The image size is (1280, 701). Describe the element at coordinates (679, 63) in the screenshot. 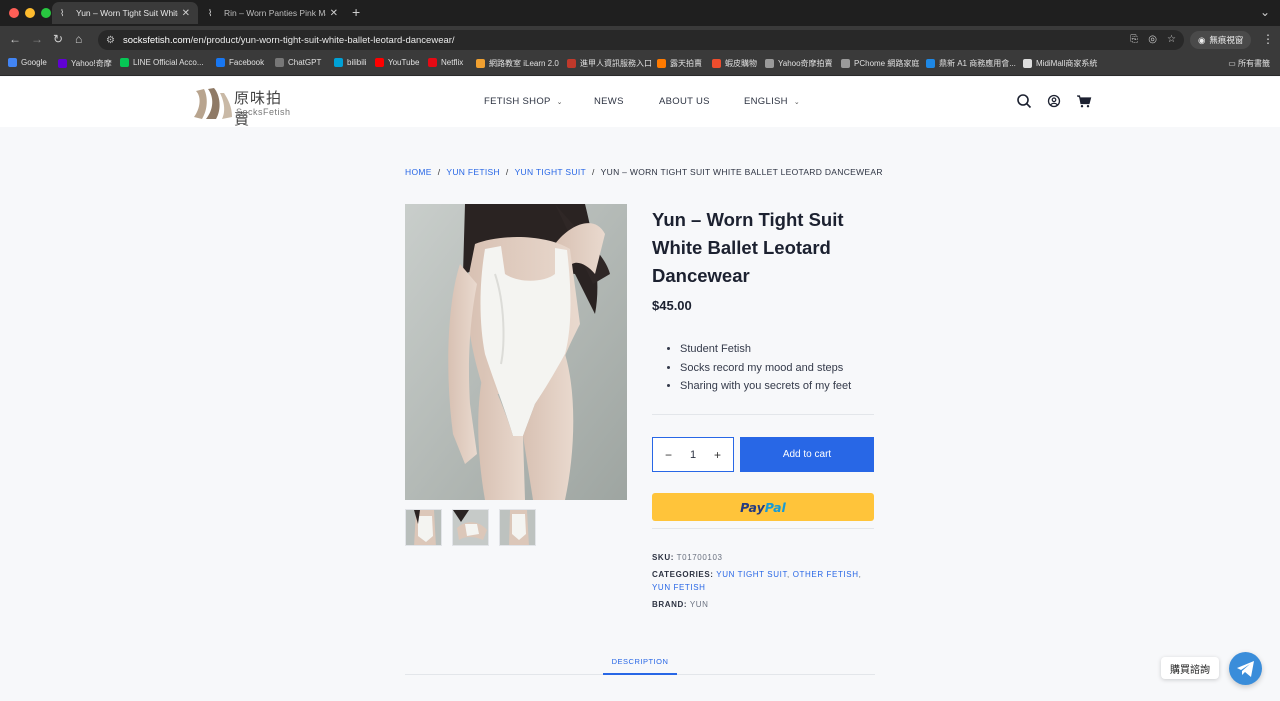

I see `bookmark-item: 露天拍賣` at that location.